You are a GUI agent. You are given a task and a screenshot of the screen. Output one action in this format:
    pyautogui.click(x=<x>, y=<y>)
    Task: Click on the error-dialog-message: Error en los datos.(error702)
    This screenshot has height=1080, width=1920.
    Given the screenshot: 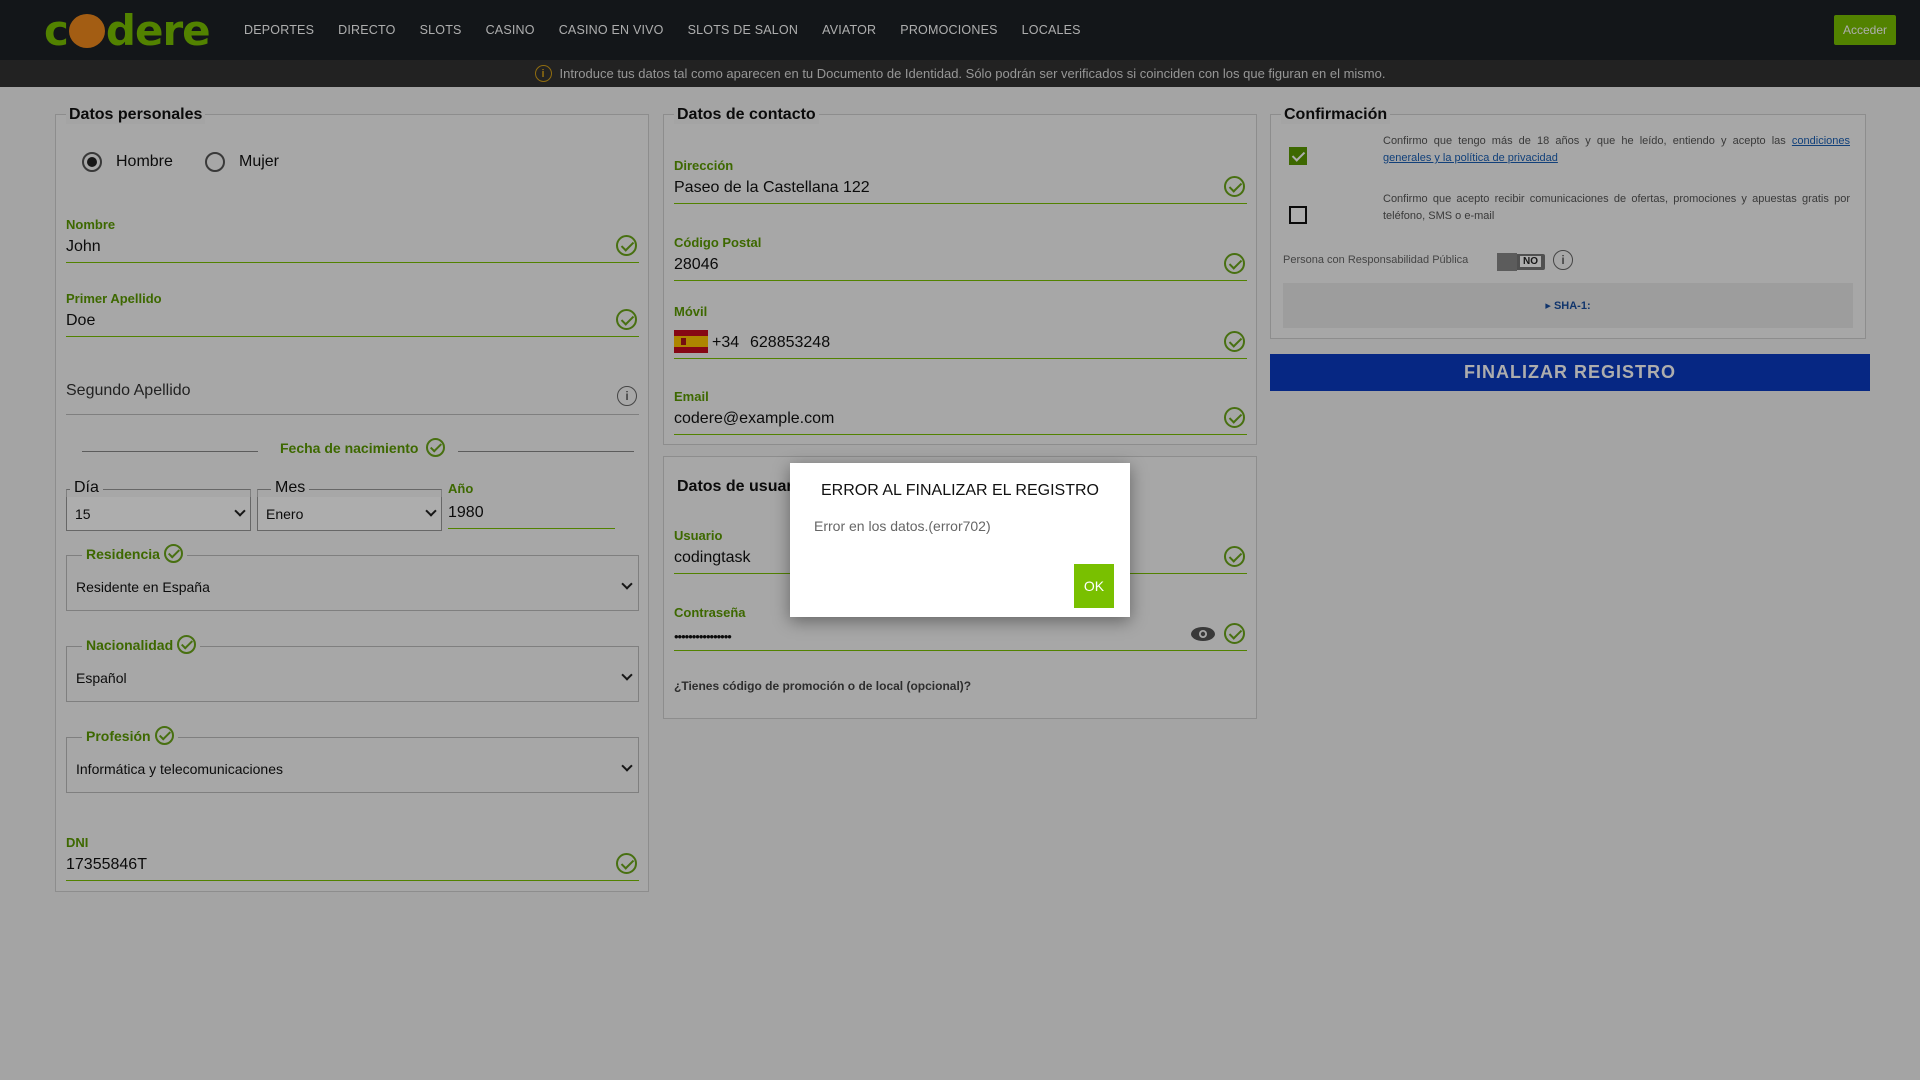 What is the action you would take?
    pyautogui.click(x=902, y=526)
    